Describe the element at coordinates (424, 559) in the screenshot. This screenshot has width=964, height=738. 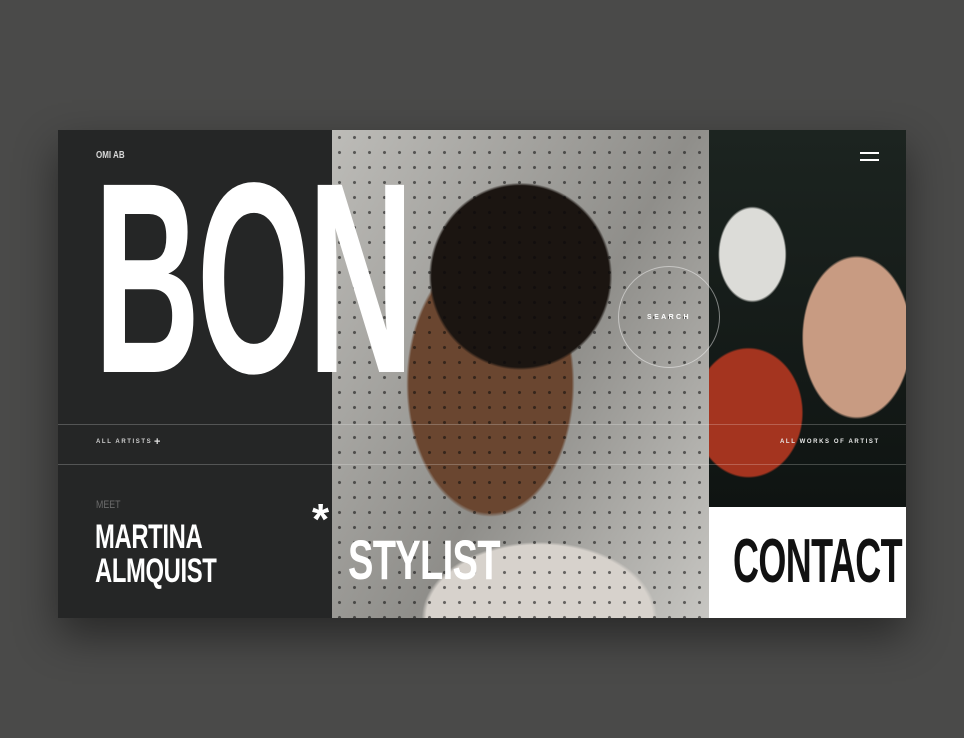
I see `role-title: STYLIST` at that location.